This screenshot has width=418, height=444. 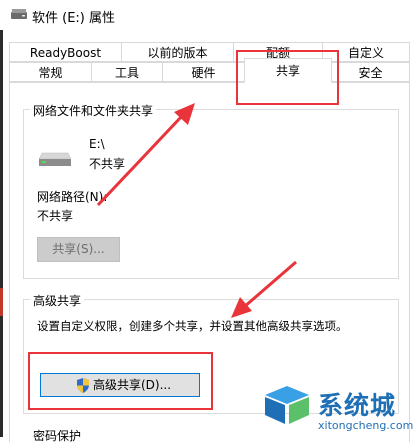 I want to click on watermark-brand: 系统城, so click(x=357, y=405).